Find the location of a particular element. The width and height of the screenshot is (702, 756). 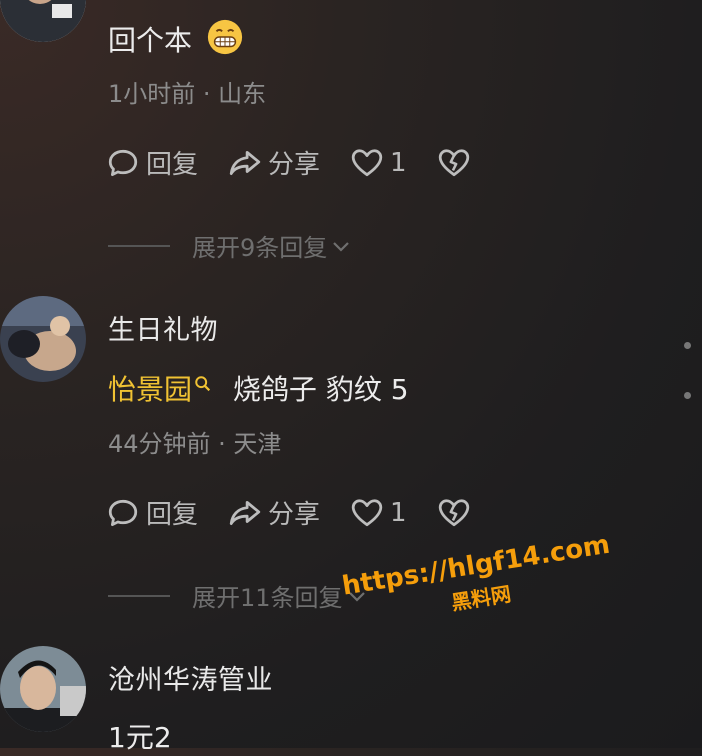

expand-replies-button: 展开11条回复 is located at coordinates (238, 595).